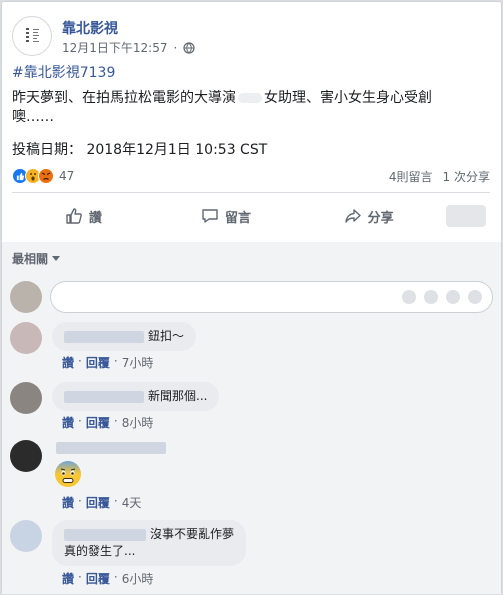 This screenshot has height=595, width=503. I want to click on angry-reaction-icon, so click(46, 176).